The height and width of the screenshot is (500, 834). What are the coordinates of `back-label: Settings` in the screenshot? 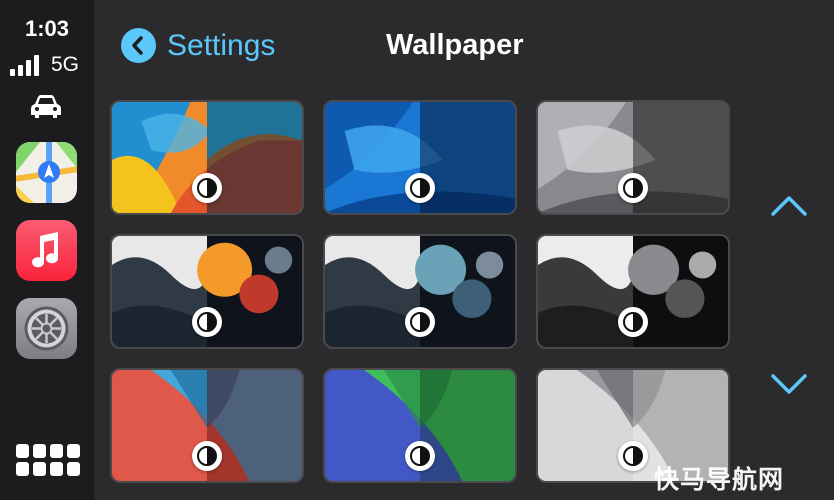 It's located at (221, 45).